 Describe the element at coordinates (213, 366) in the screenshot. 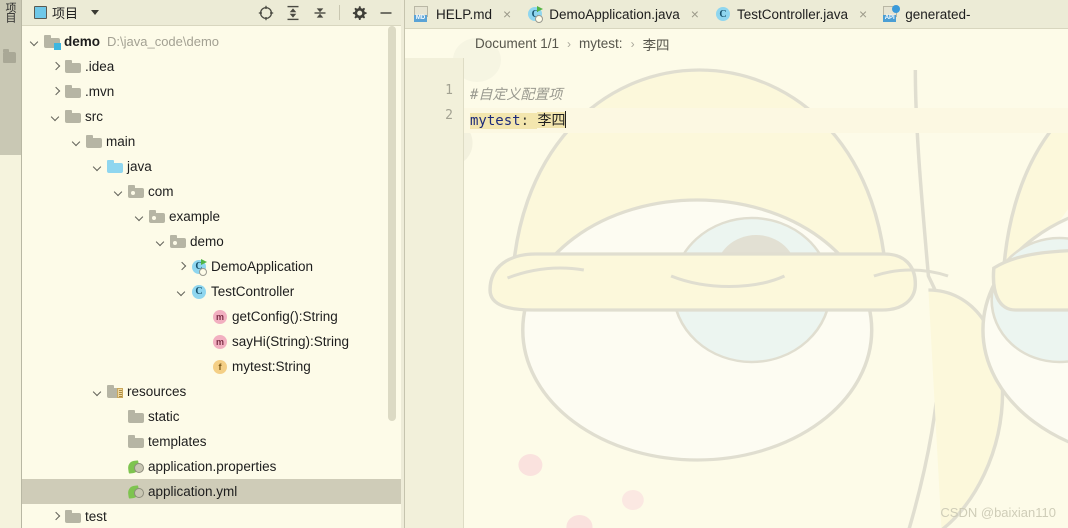

I see `tree-row-mytest-string: f mytest:String` at that location.